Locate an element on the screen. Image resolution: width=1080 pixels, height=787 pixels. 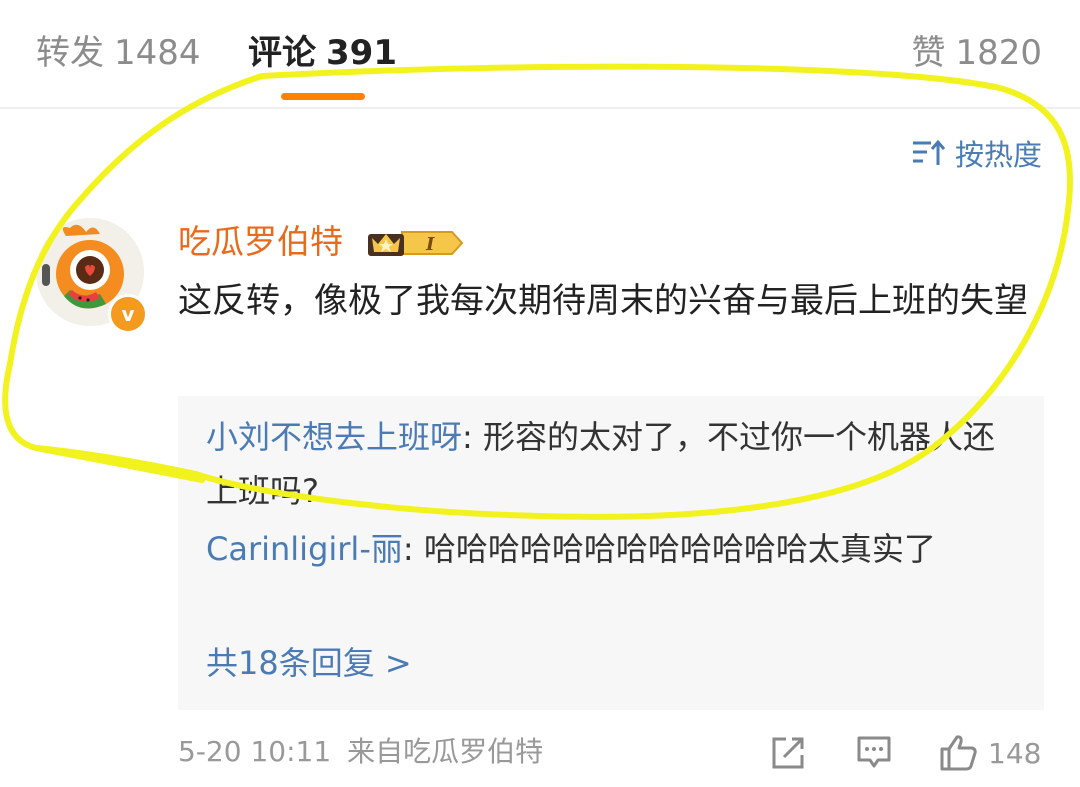
reply-author: Carinligirl-丽 is located at coordinates (304, 549).